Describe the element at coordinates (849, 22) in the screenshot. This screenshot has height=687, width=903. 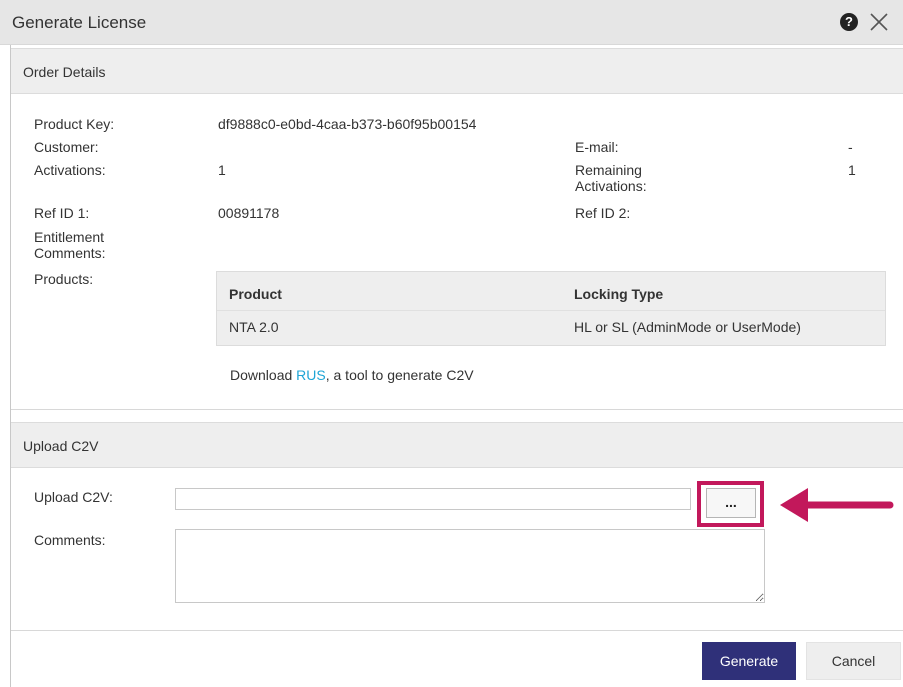
I see `question-circle-icon: ?` at that location.